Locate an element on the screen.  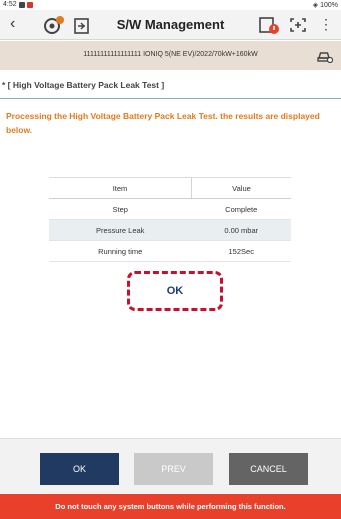
table-cell-item: Step is located at coordinates (120, 209).